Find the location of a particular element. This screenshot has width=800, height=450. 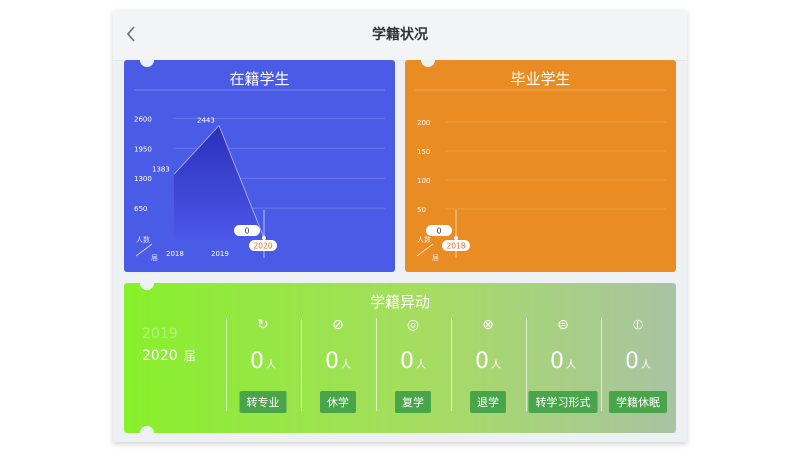

header-bar: 学籍状况 is located at coordinates (400, 35).